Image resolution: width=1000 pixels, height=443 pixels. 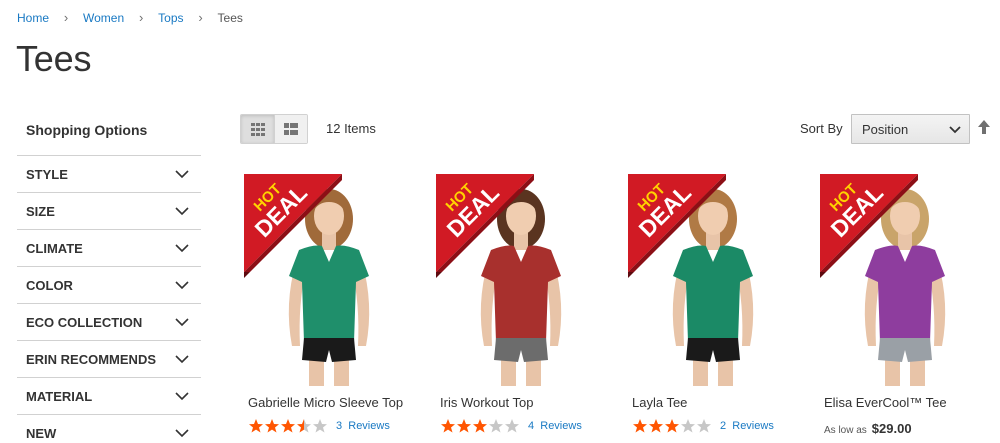 I want to click on filter-new: NEW, so click(x=109, y=428).